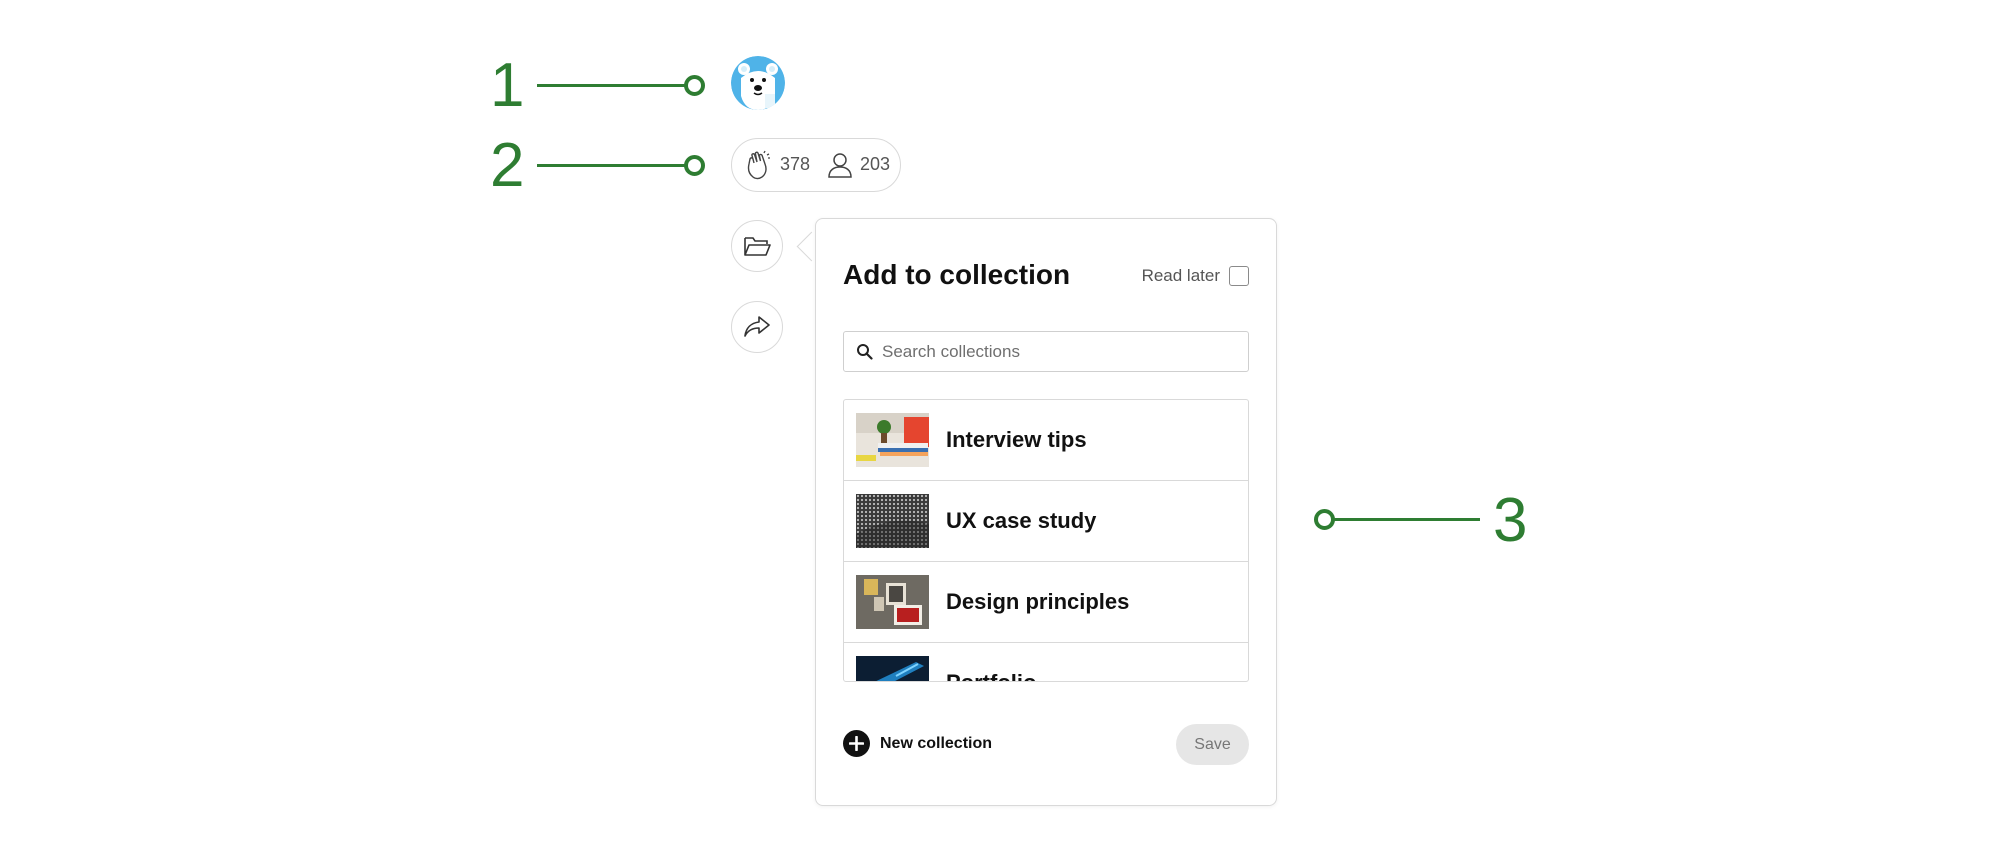 The width and height of the screenshot is (2000, 859). I want to click on person-icon, so click(840, 165).